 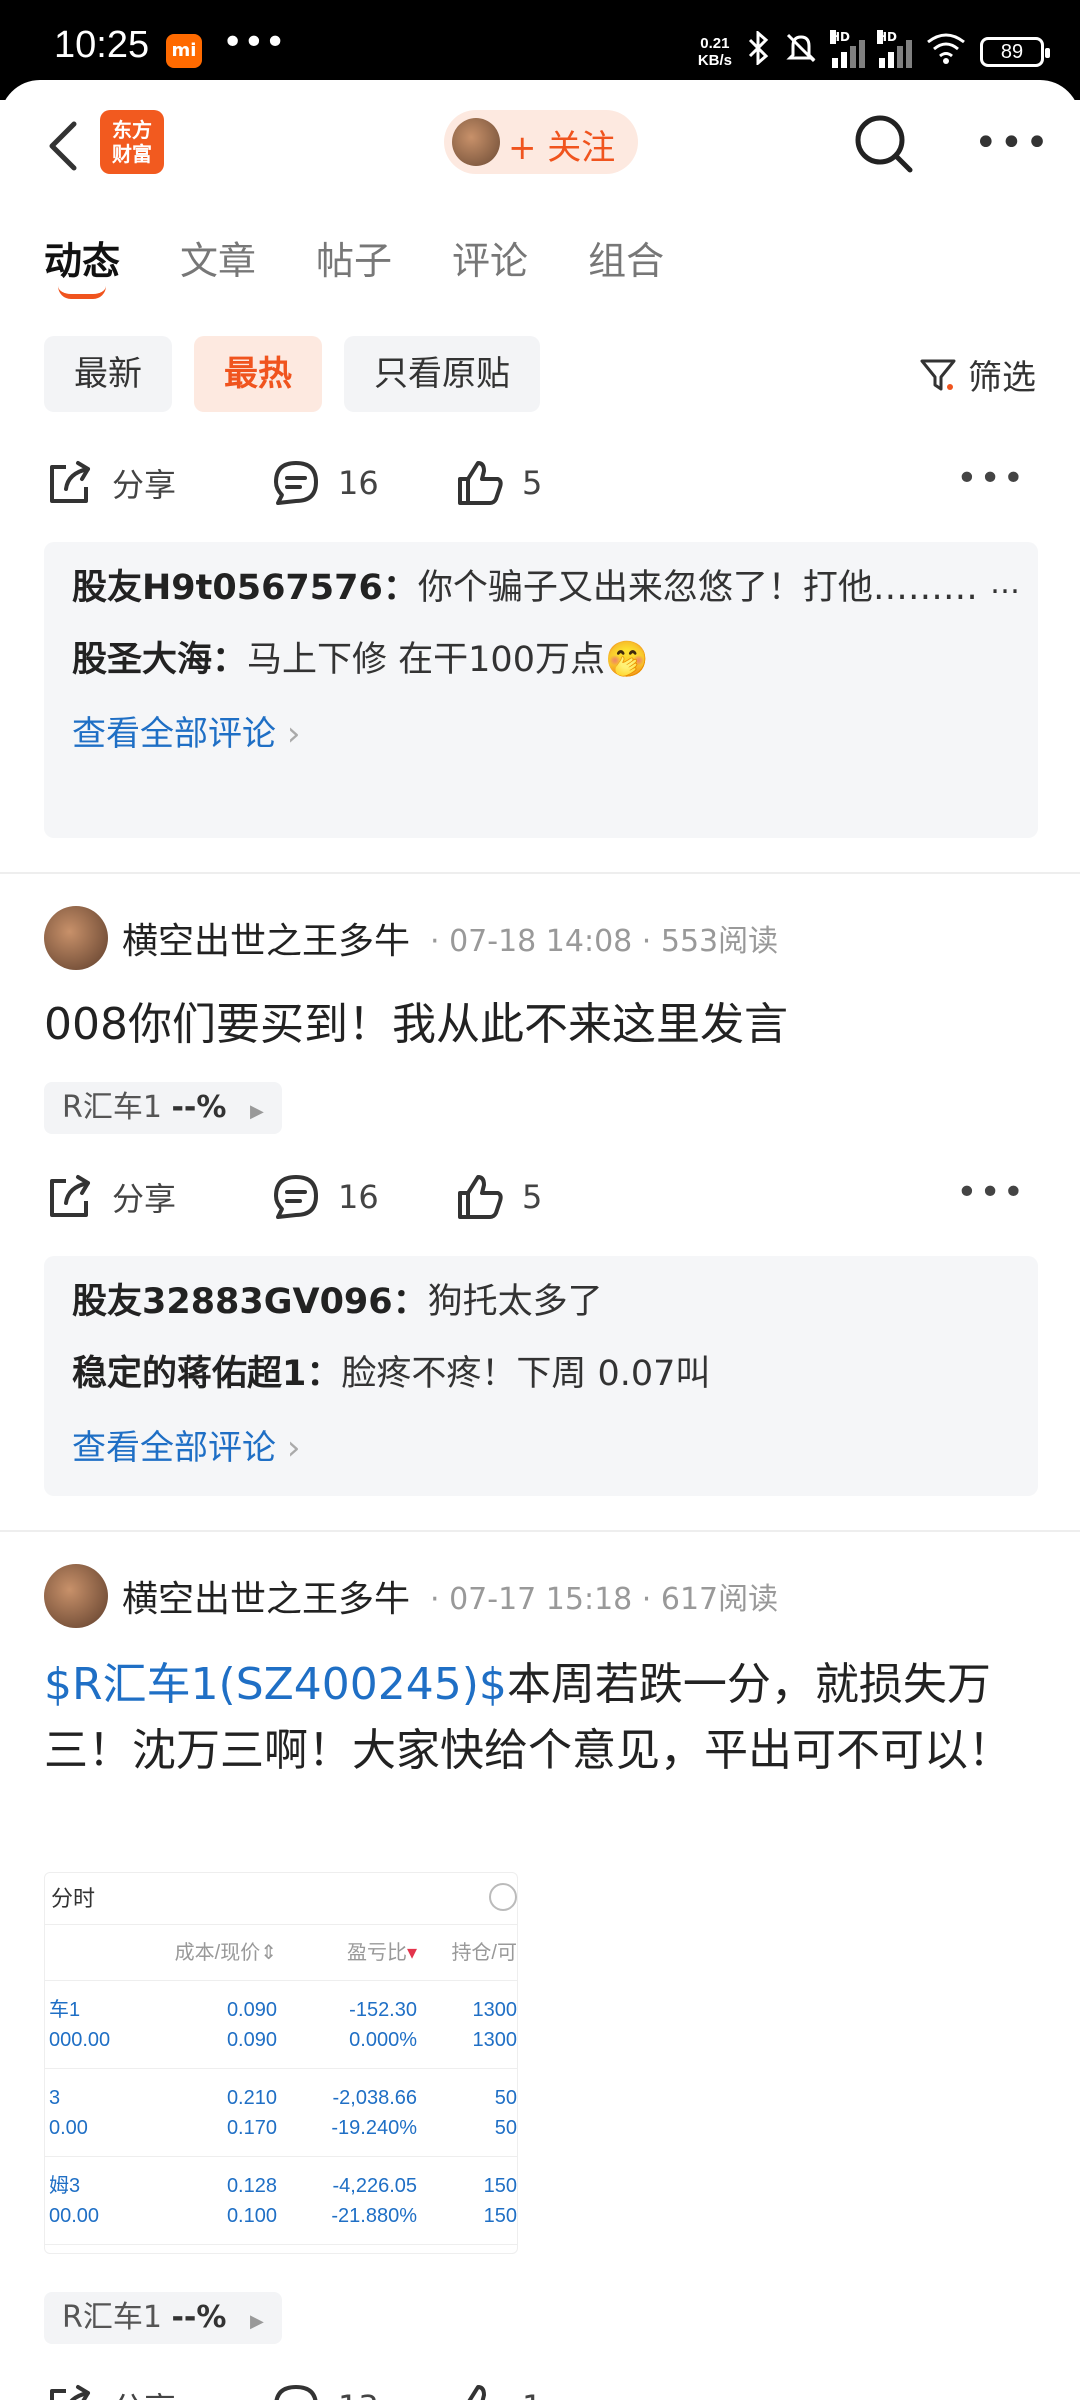 What do you see at coordinates (894, 49) in the screenshot?
I see `signal-icon-2: HD` at bounding box center [894, 49].